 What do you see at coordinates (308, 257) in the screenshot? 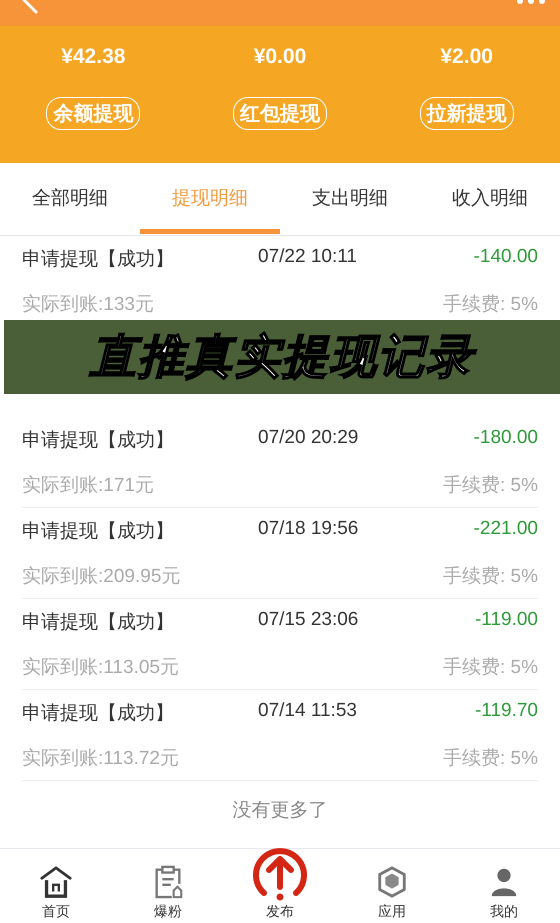
I see `record-time: 07/22 10:11` at bounding box center [308, 257].